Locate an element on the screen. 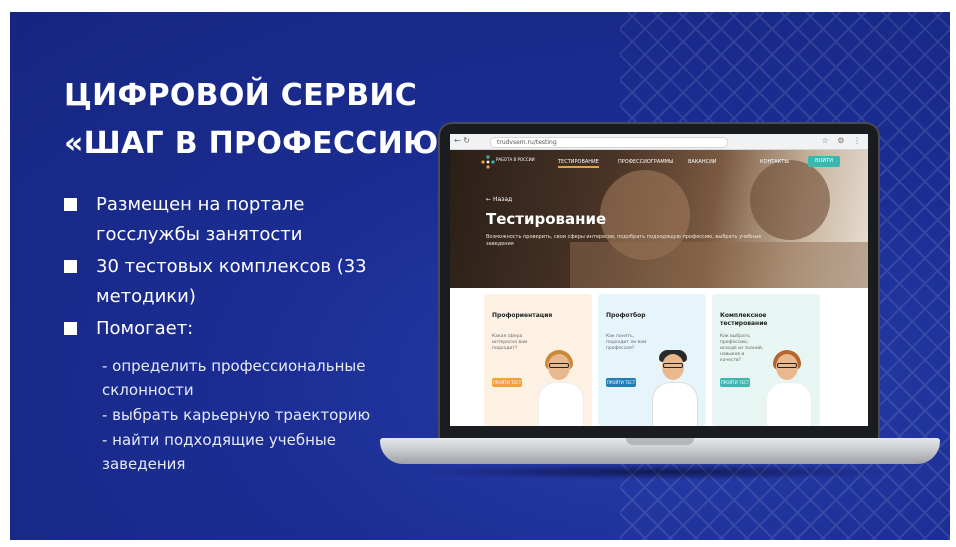  card-desc: Как понять, подходит ли вам профессия? is located at coordinates (626, 342).